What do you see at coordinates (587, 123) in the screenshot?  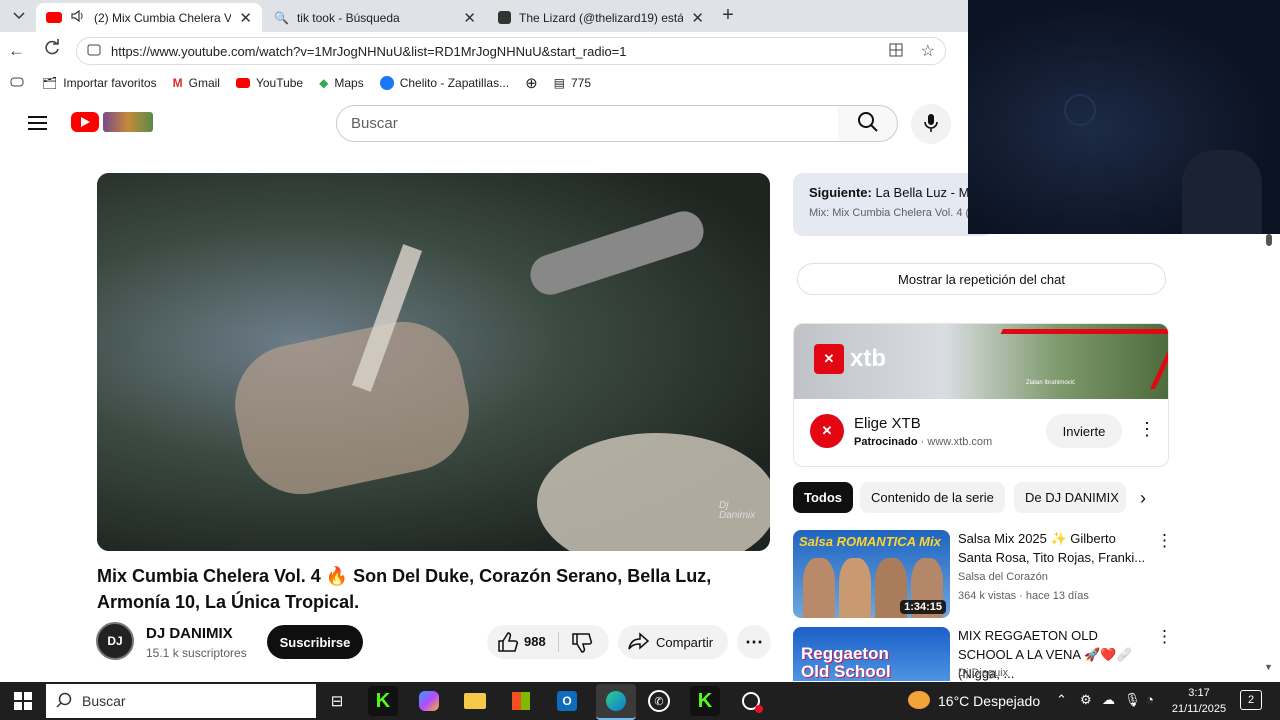 I see `search-input: Buscar` at bounding box center [587, 123].